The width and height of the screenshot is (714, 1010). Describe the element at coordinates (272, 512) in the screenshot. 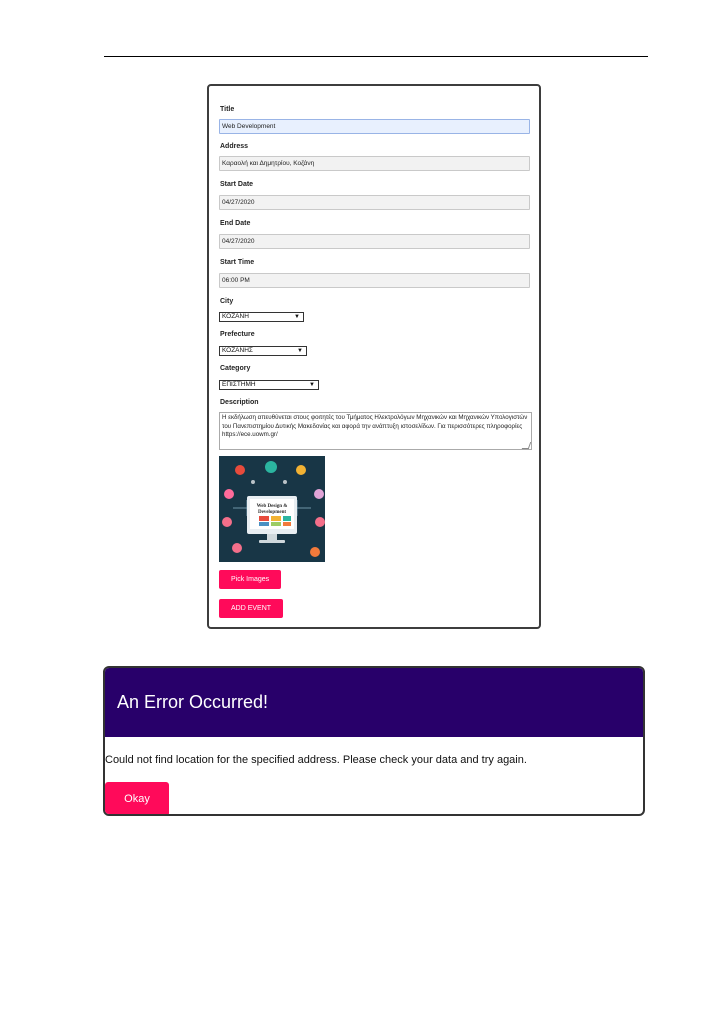

I see `image-caption-line2: Development` at that location.